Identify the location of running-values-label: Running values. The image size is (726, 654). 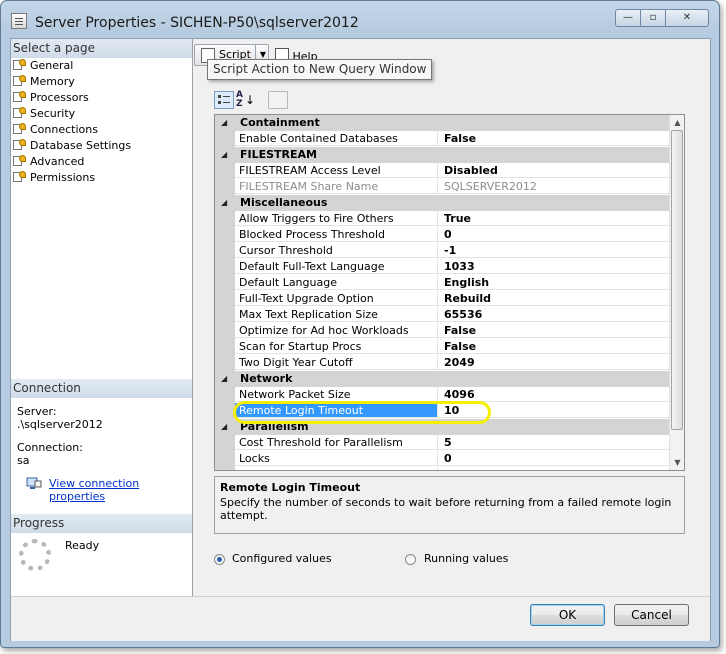
(466, 558).